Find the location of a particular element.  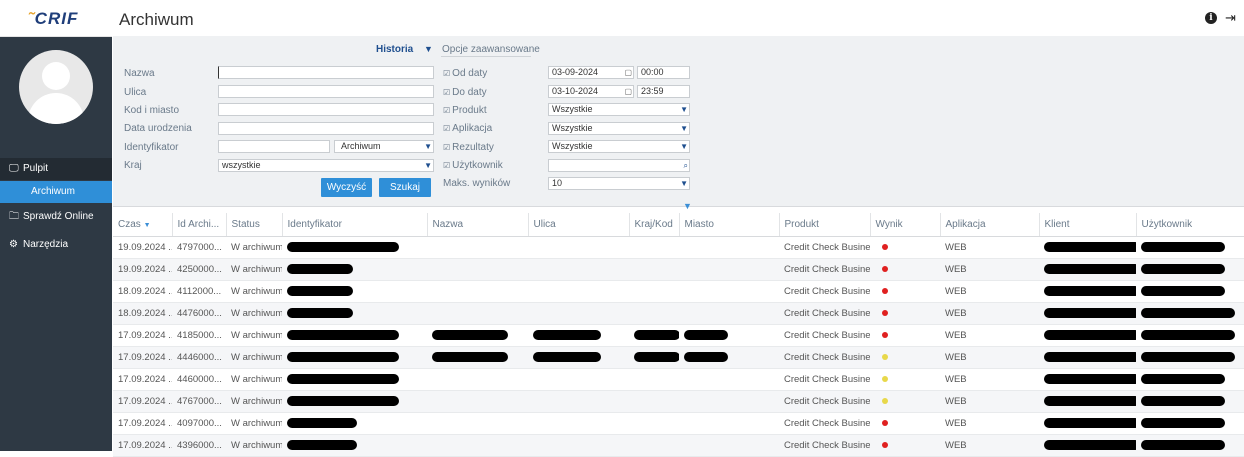

sidebar-item-archiwum: Archiwum is located at coordinates (56, 192).